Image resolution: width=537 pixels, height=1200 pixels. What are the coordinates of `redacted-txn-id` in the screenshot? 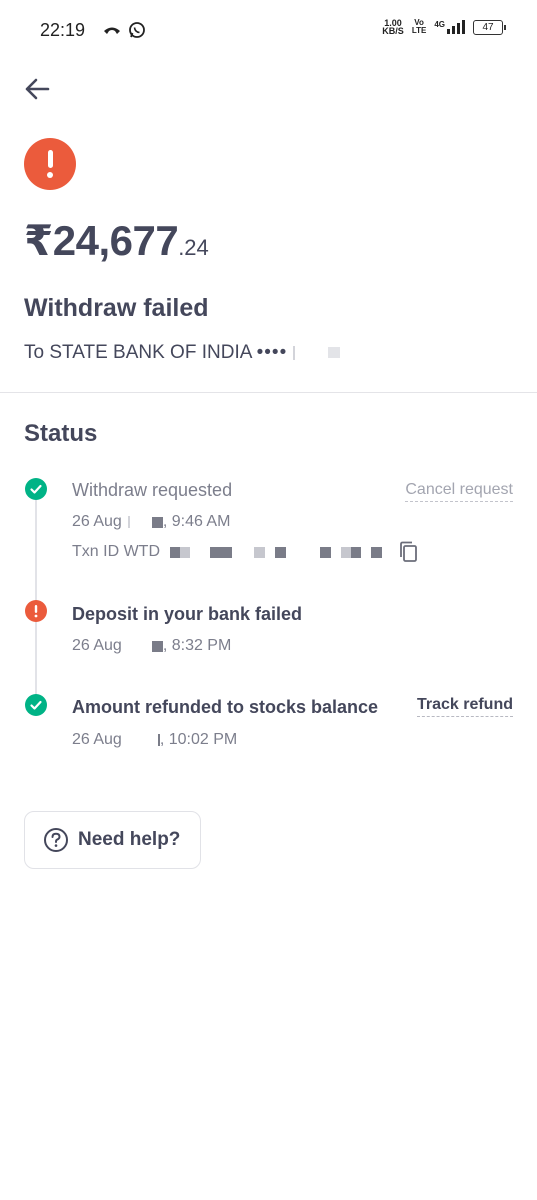 It's located at (276, 552).